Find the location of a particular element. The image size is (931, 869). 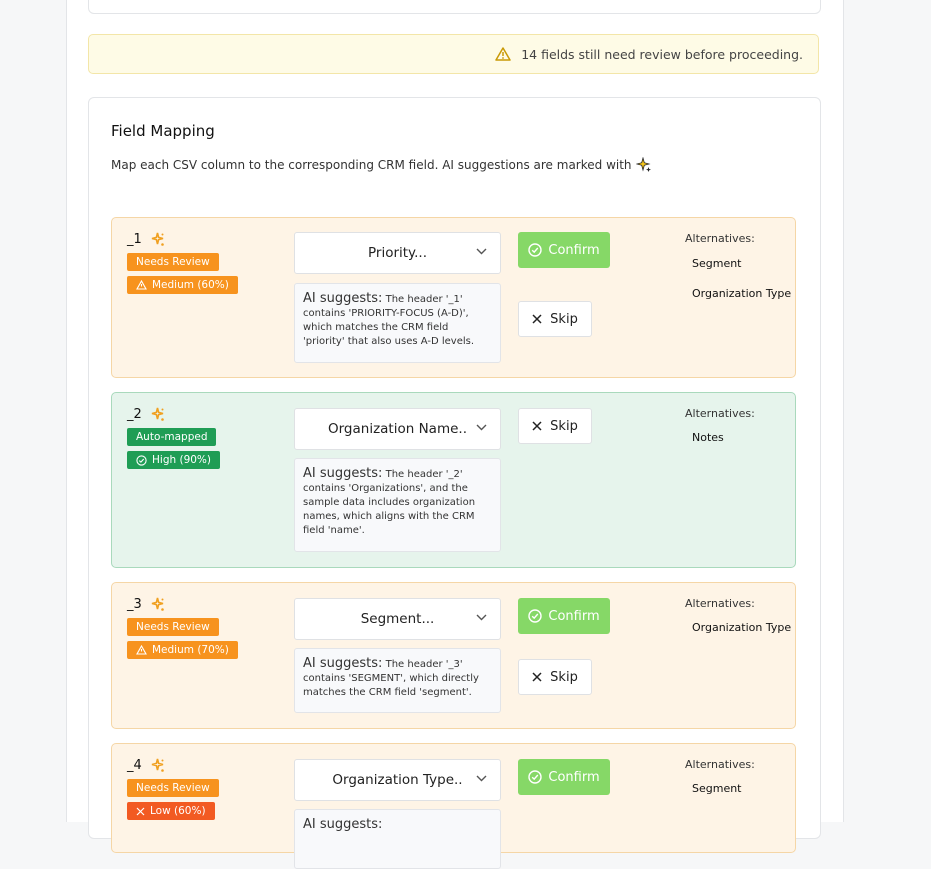

alternatives-list: Alternatives: Organization Type is located at coordinates (738, 615).